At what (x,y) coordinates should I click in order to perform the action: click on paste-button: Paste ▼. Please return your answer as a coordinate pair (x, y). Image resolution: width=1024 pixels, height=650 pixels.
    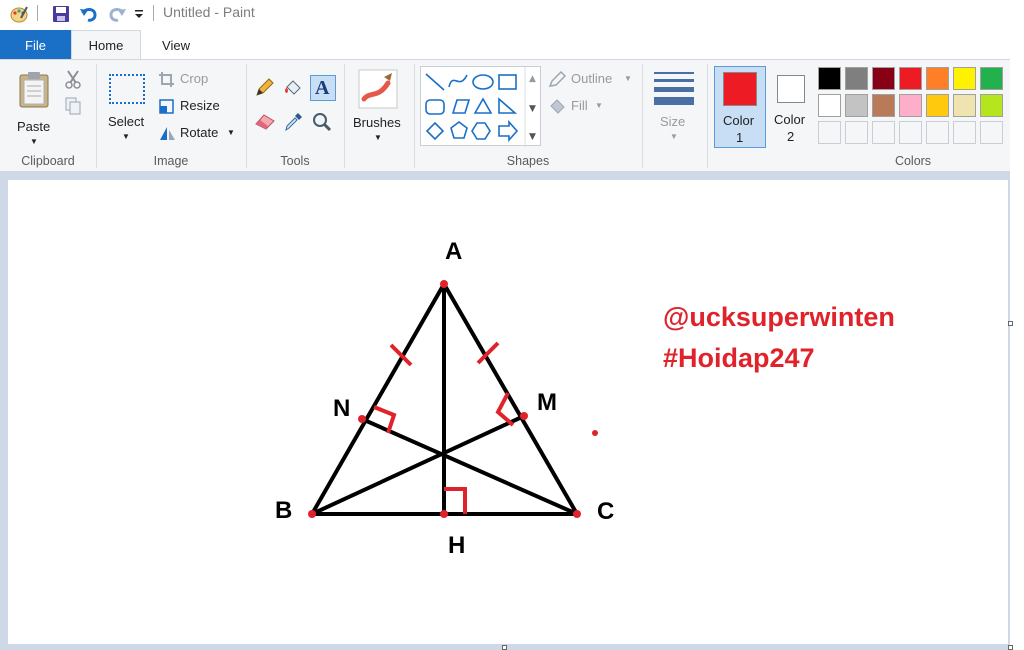
    Looking at the image, I should click on (34, 106).